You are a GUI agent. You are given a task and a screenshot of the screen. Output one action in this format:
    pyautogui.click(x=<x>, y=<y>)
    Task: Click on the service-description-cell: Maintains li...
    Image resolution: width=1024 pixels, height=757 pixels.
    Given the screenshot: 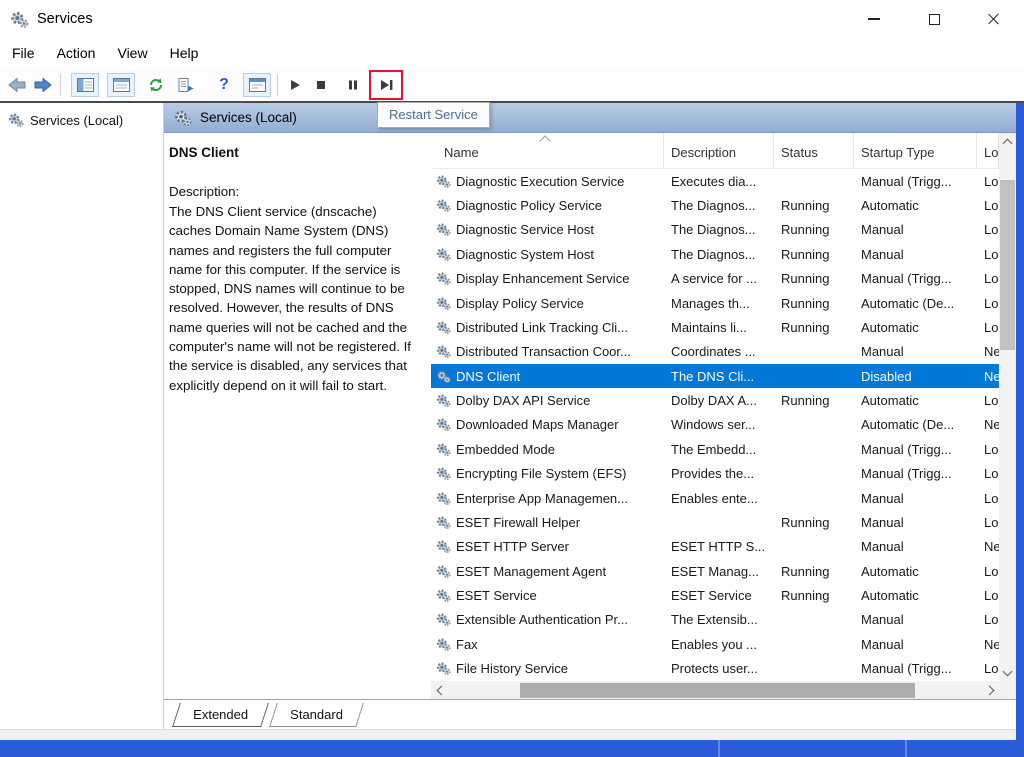 What is the action you would take?
    pyautogui.click(x=709, y=327)
    